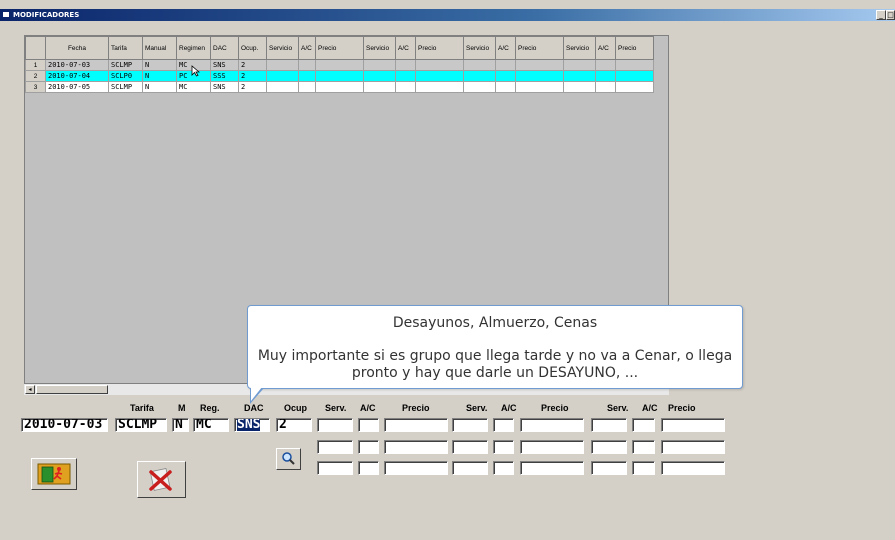 The image size is (895, 540). What do you see at coordinates (252, 425) in the screenshot?
I see `dac-field: SNS` at bounding box center [252, 425].